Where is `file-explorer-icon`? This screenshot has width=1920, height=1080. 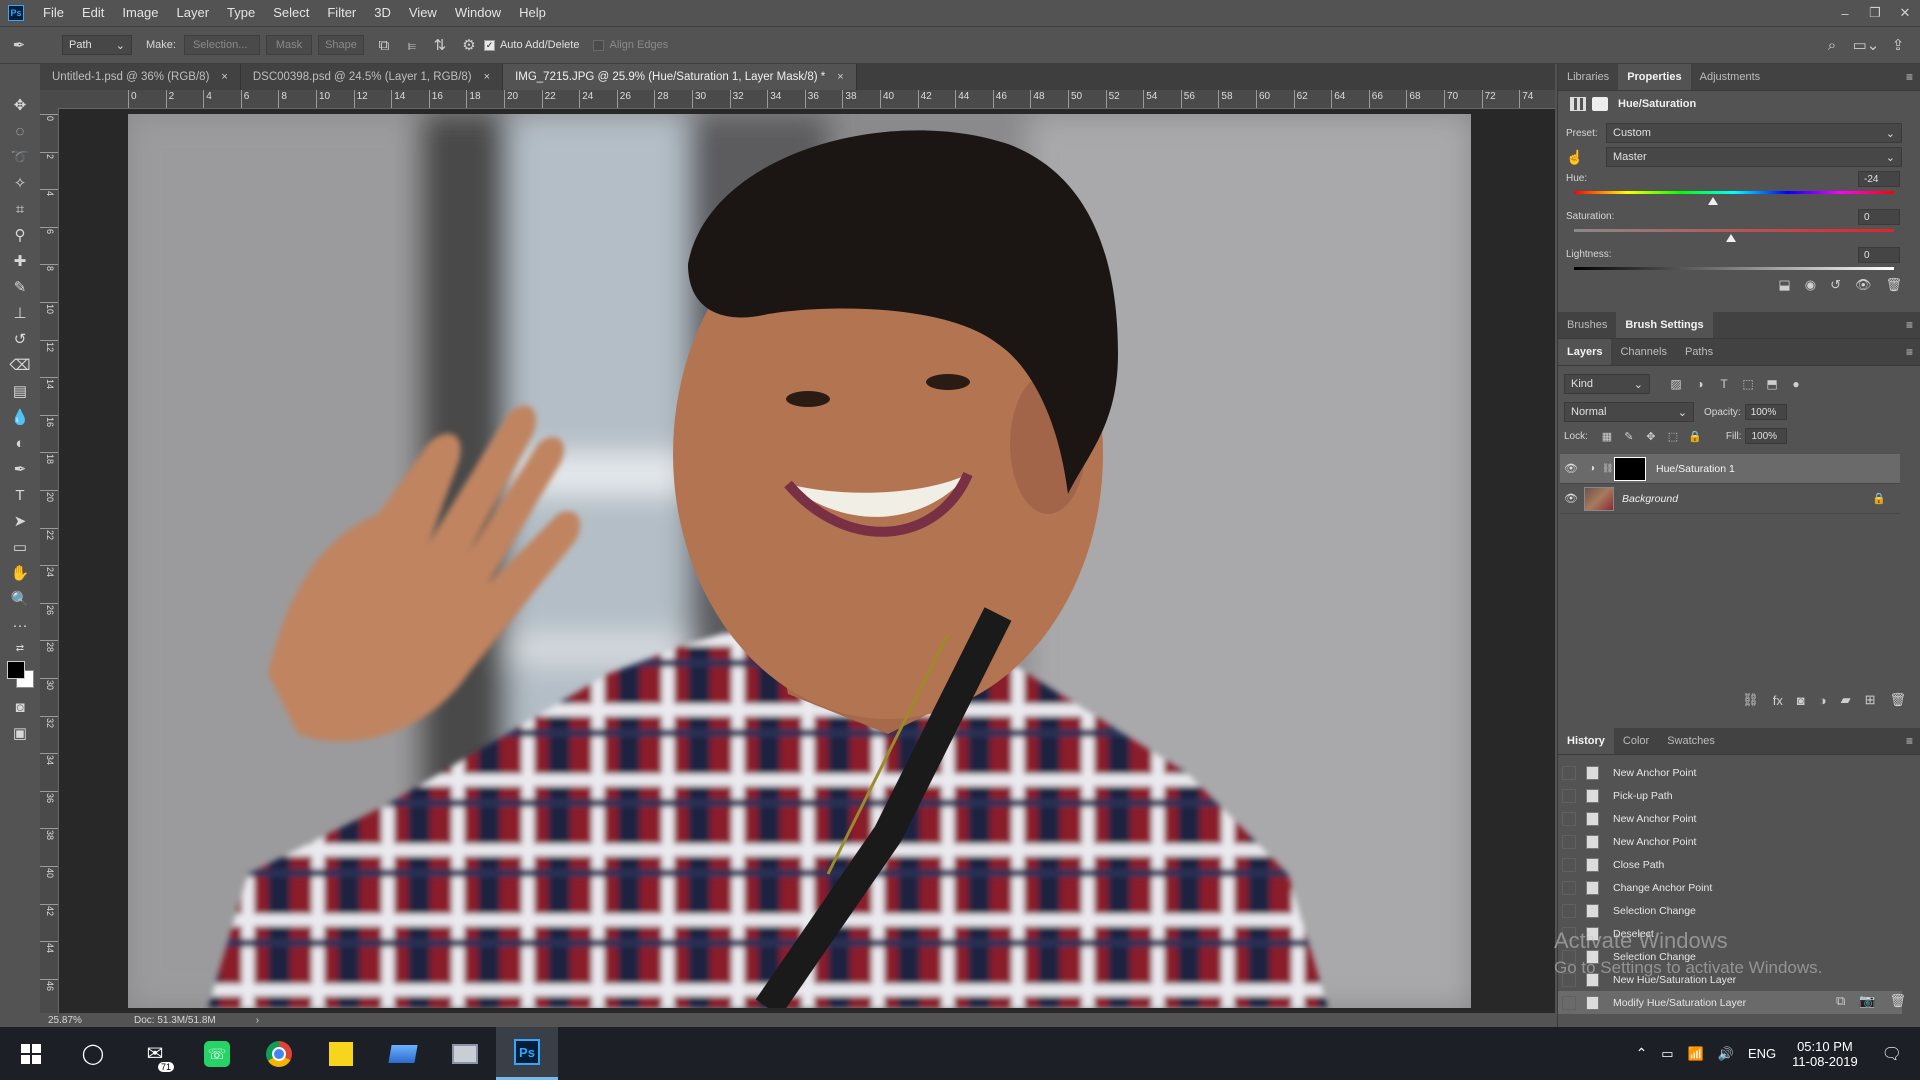
file-explorer-icon is located at coordinates (465, 1053).